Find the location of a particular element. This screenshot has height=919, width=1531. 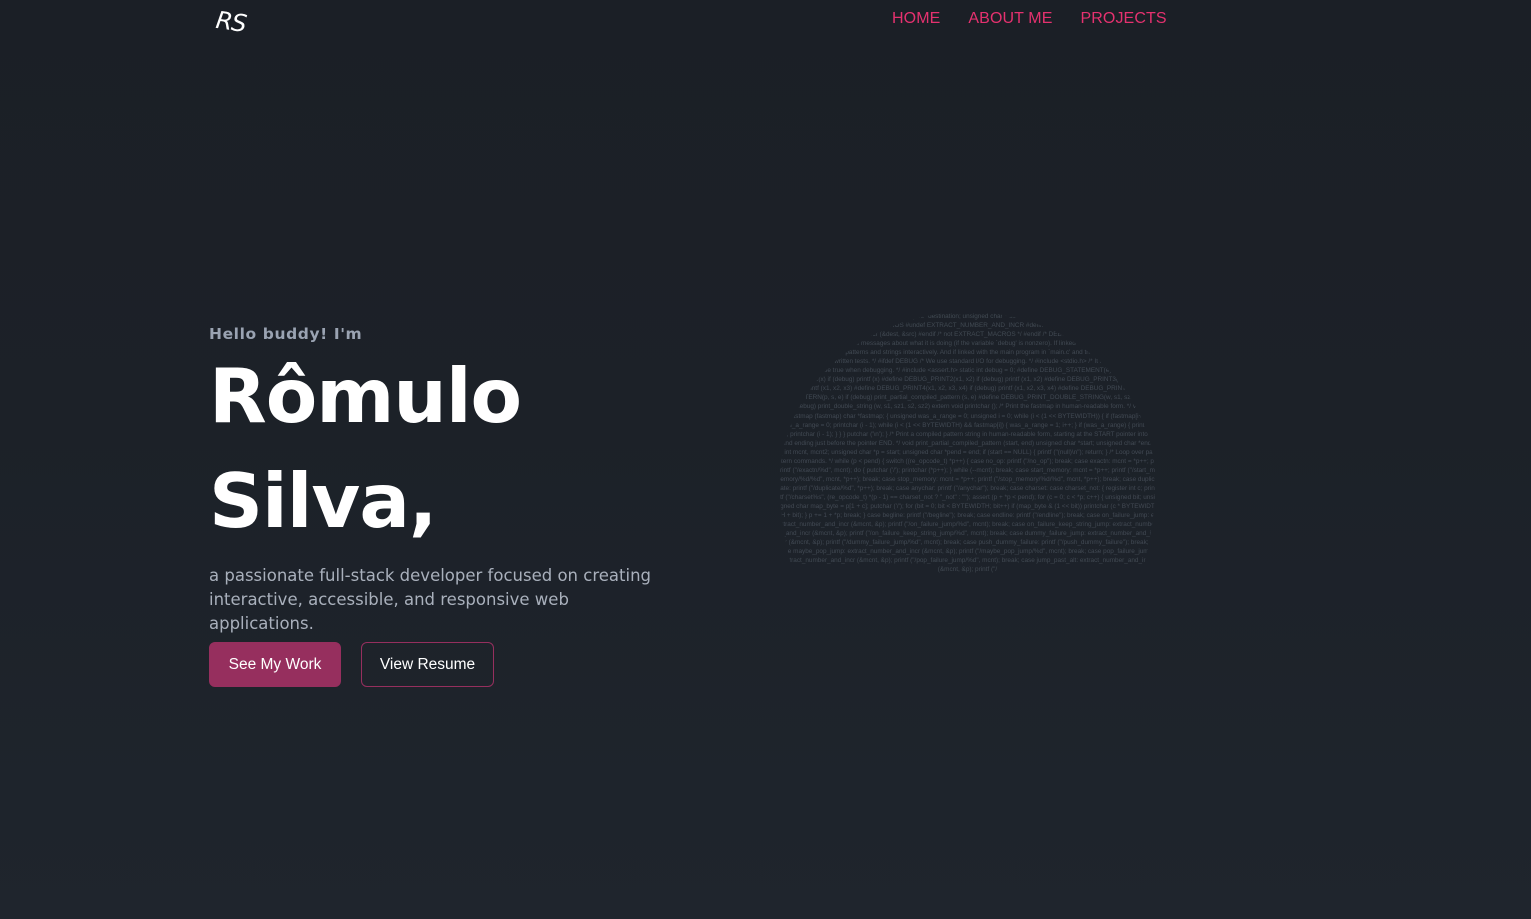

hero-actions: See My Work View Resume is located at coordinates (351, 664).